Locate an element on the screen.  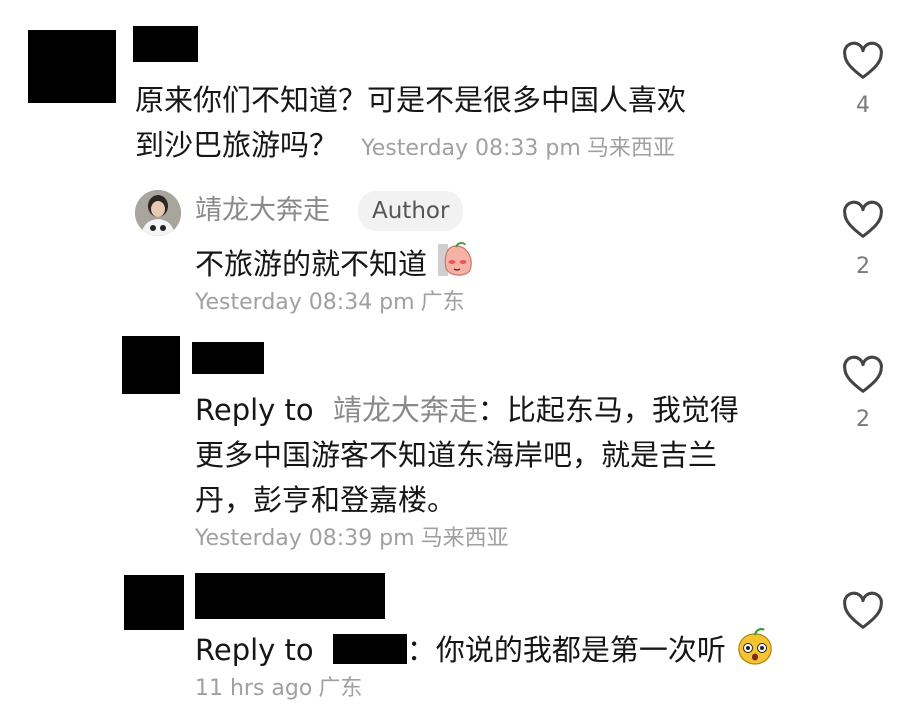
comment-meta: Yesterday 08:33 pm 马来西亚 is located at coordinates (518, 148).